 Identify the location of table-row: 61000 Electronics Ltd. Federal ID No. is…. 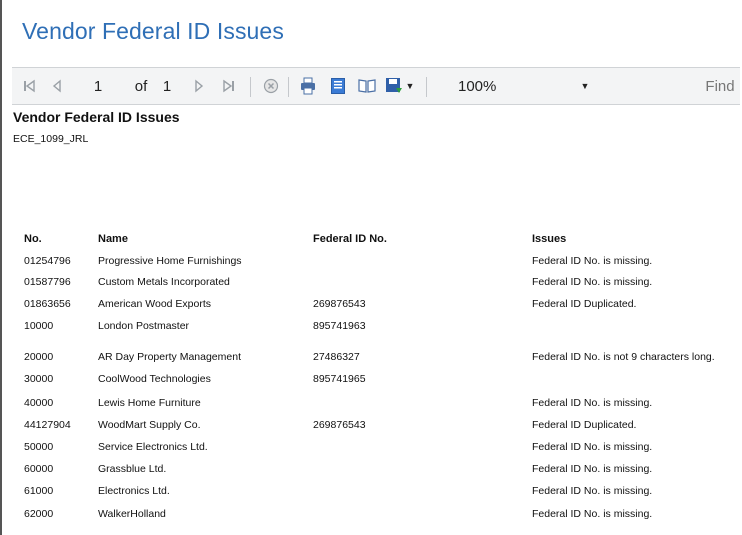
(372, 494).